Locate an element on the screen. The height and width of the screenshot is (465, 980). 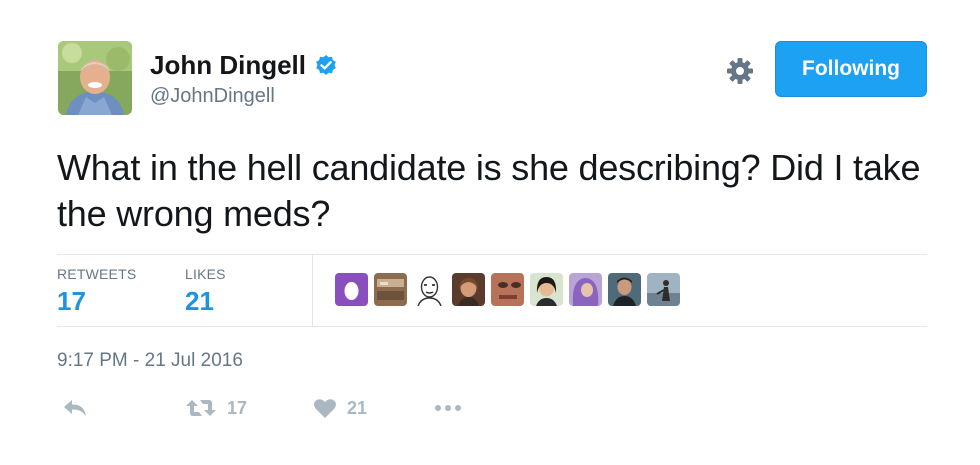
tweet-stats: RETWEETS 17 LIKES 21 is located at coordinates (492, 290).